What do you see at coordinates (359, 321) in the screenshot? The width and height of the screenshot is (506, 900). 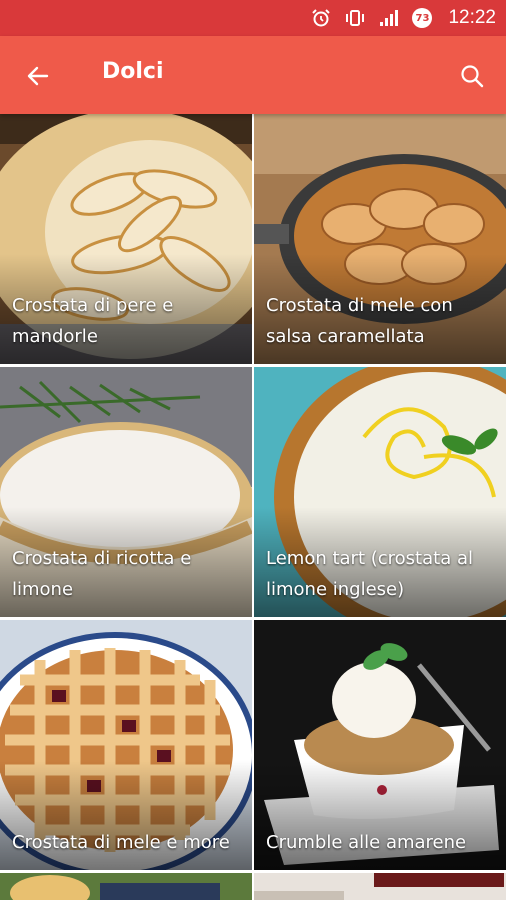 I see `recipe-title: Crostata di mele con salsa caramellata` at bounding box center [359, 321].